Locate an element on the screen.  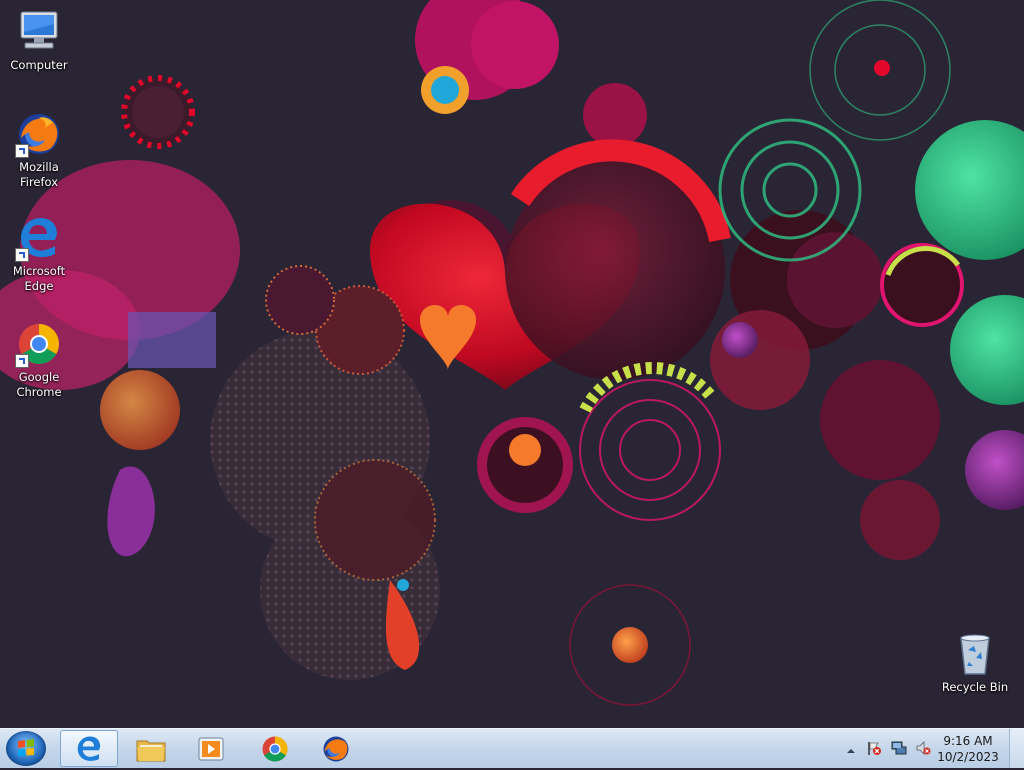
windows-logo-icon is located at coordinates (26, 748).